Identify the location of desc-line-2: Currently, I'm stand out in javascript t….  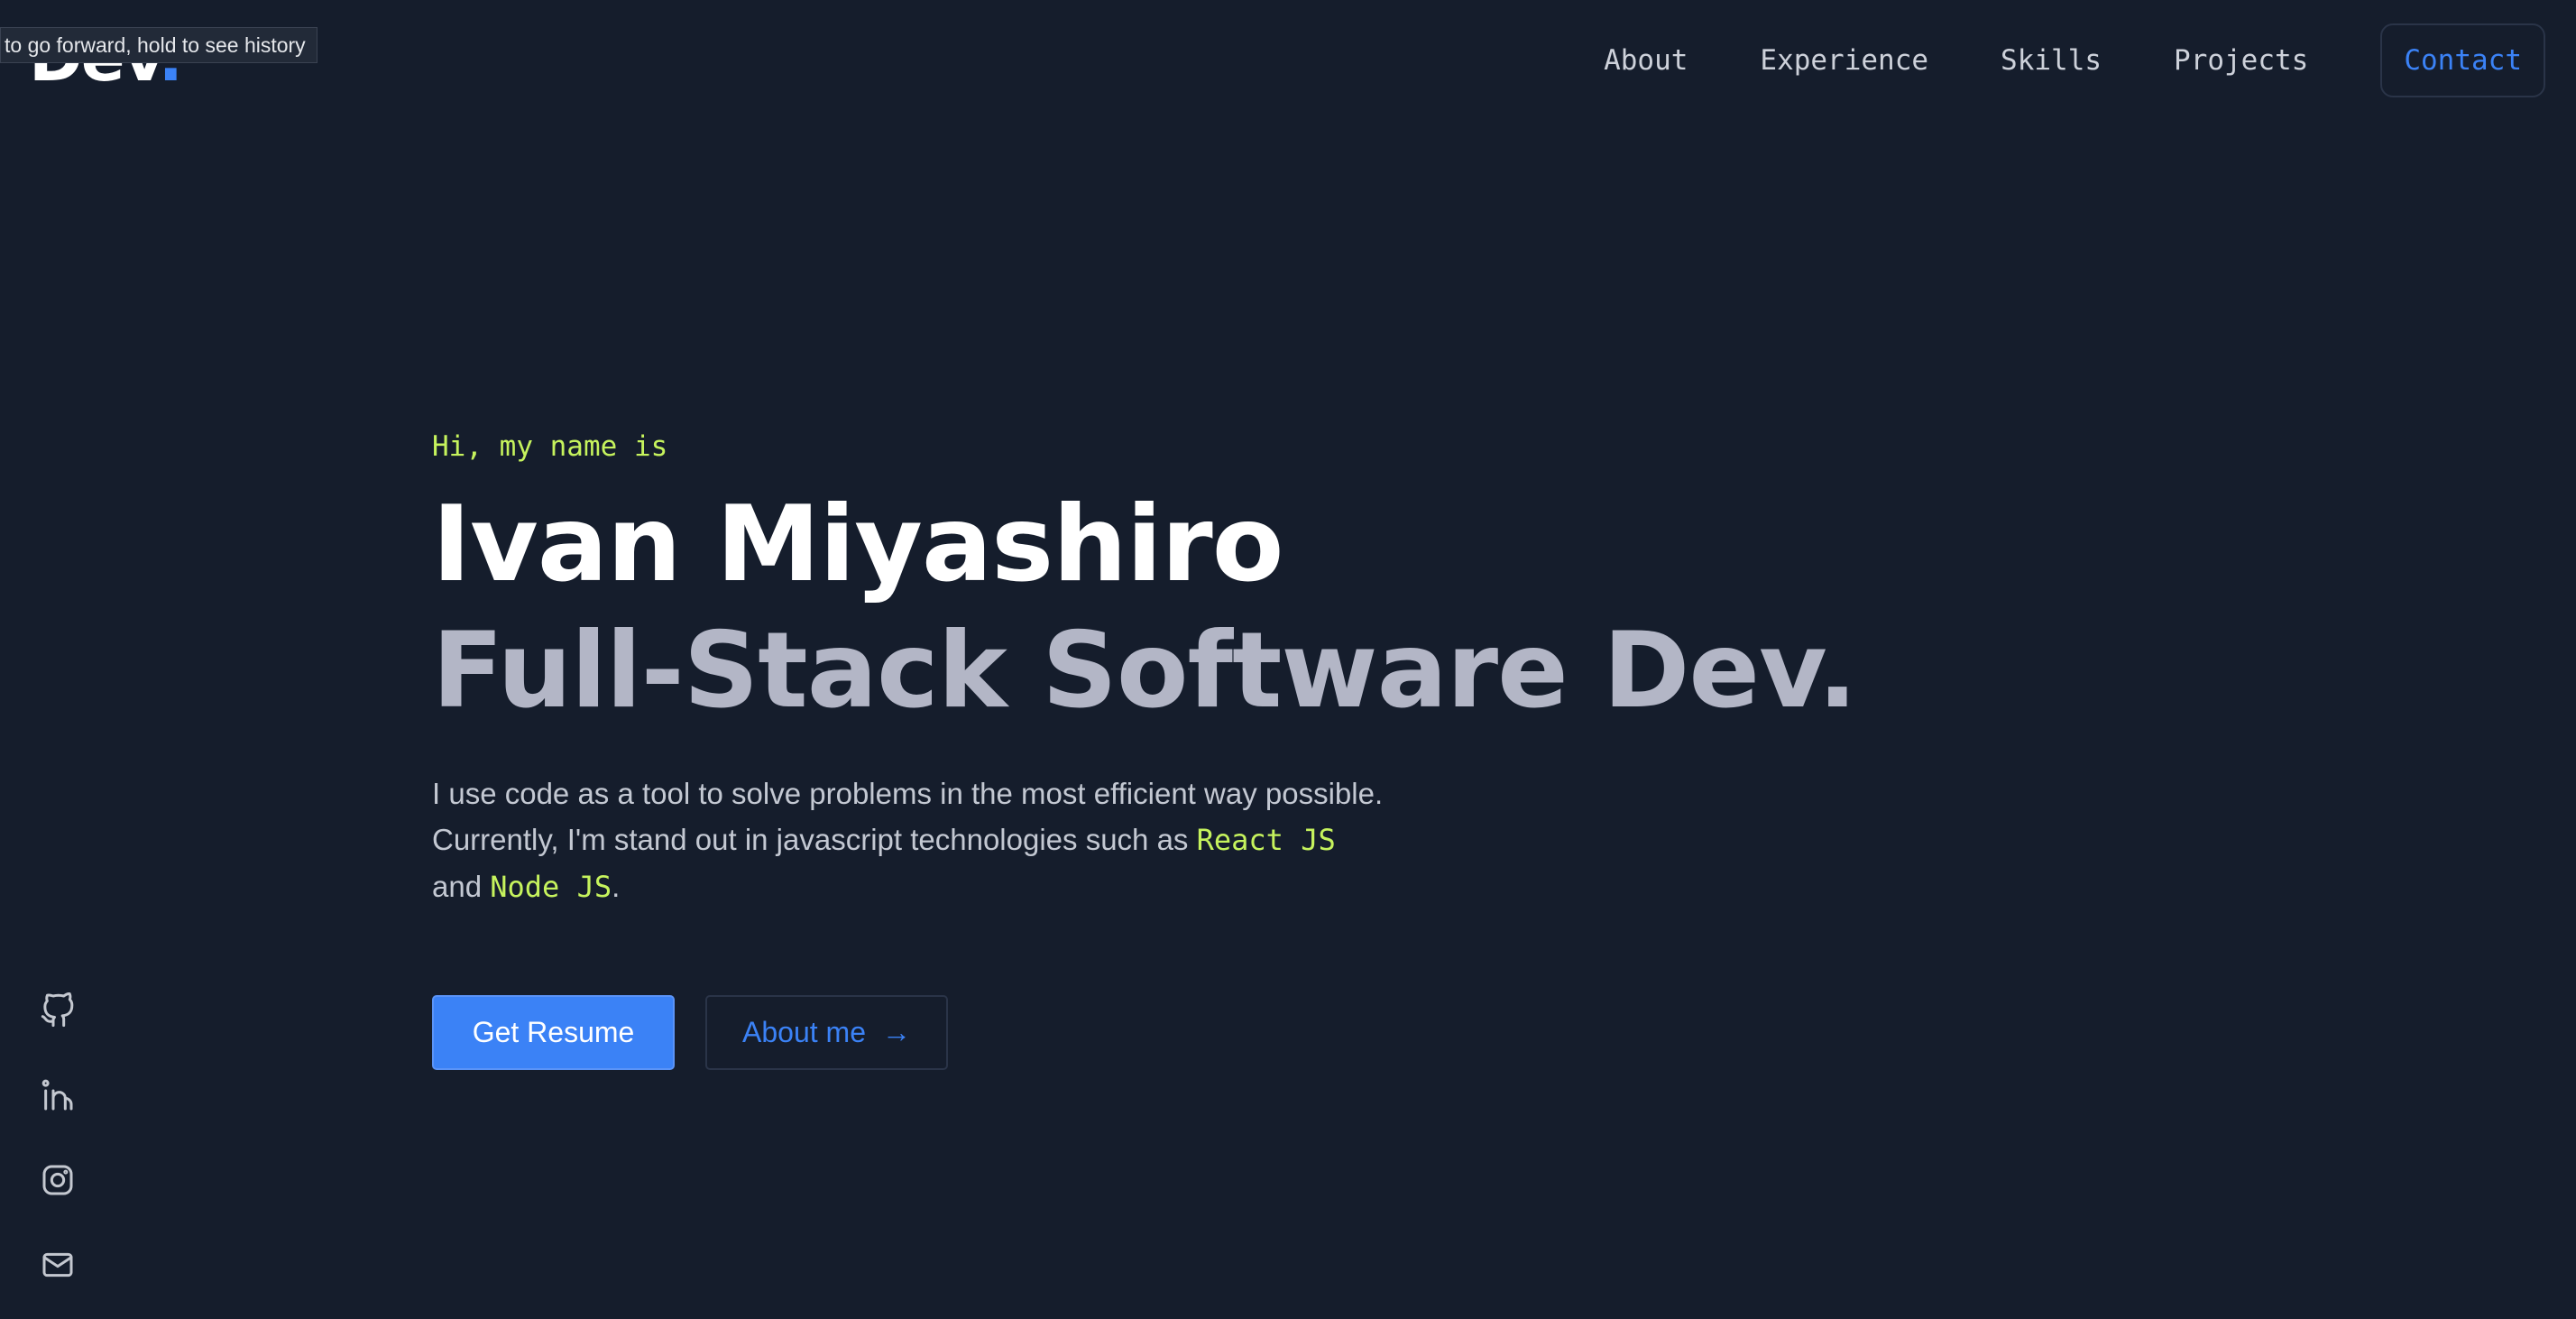
(815, 840).